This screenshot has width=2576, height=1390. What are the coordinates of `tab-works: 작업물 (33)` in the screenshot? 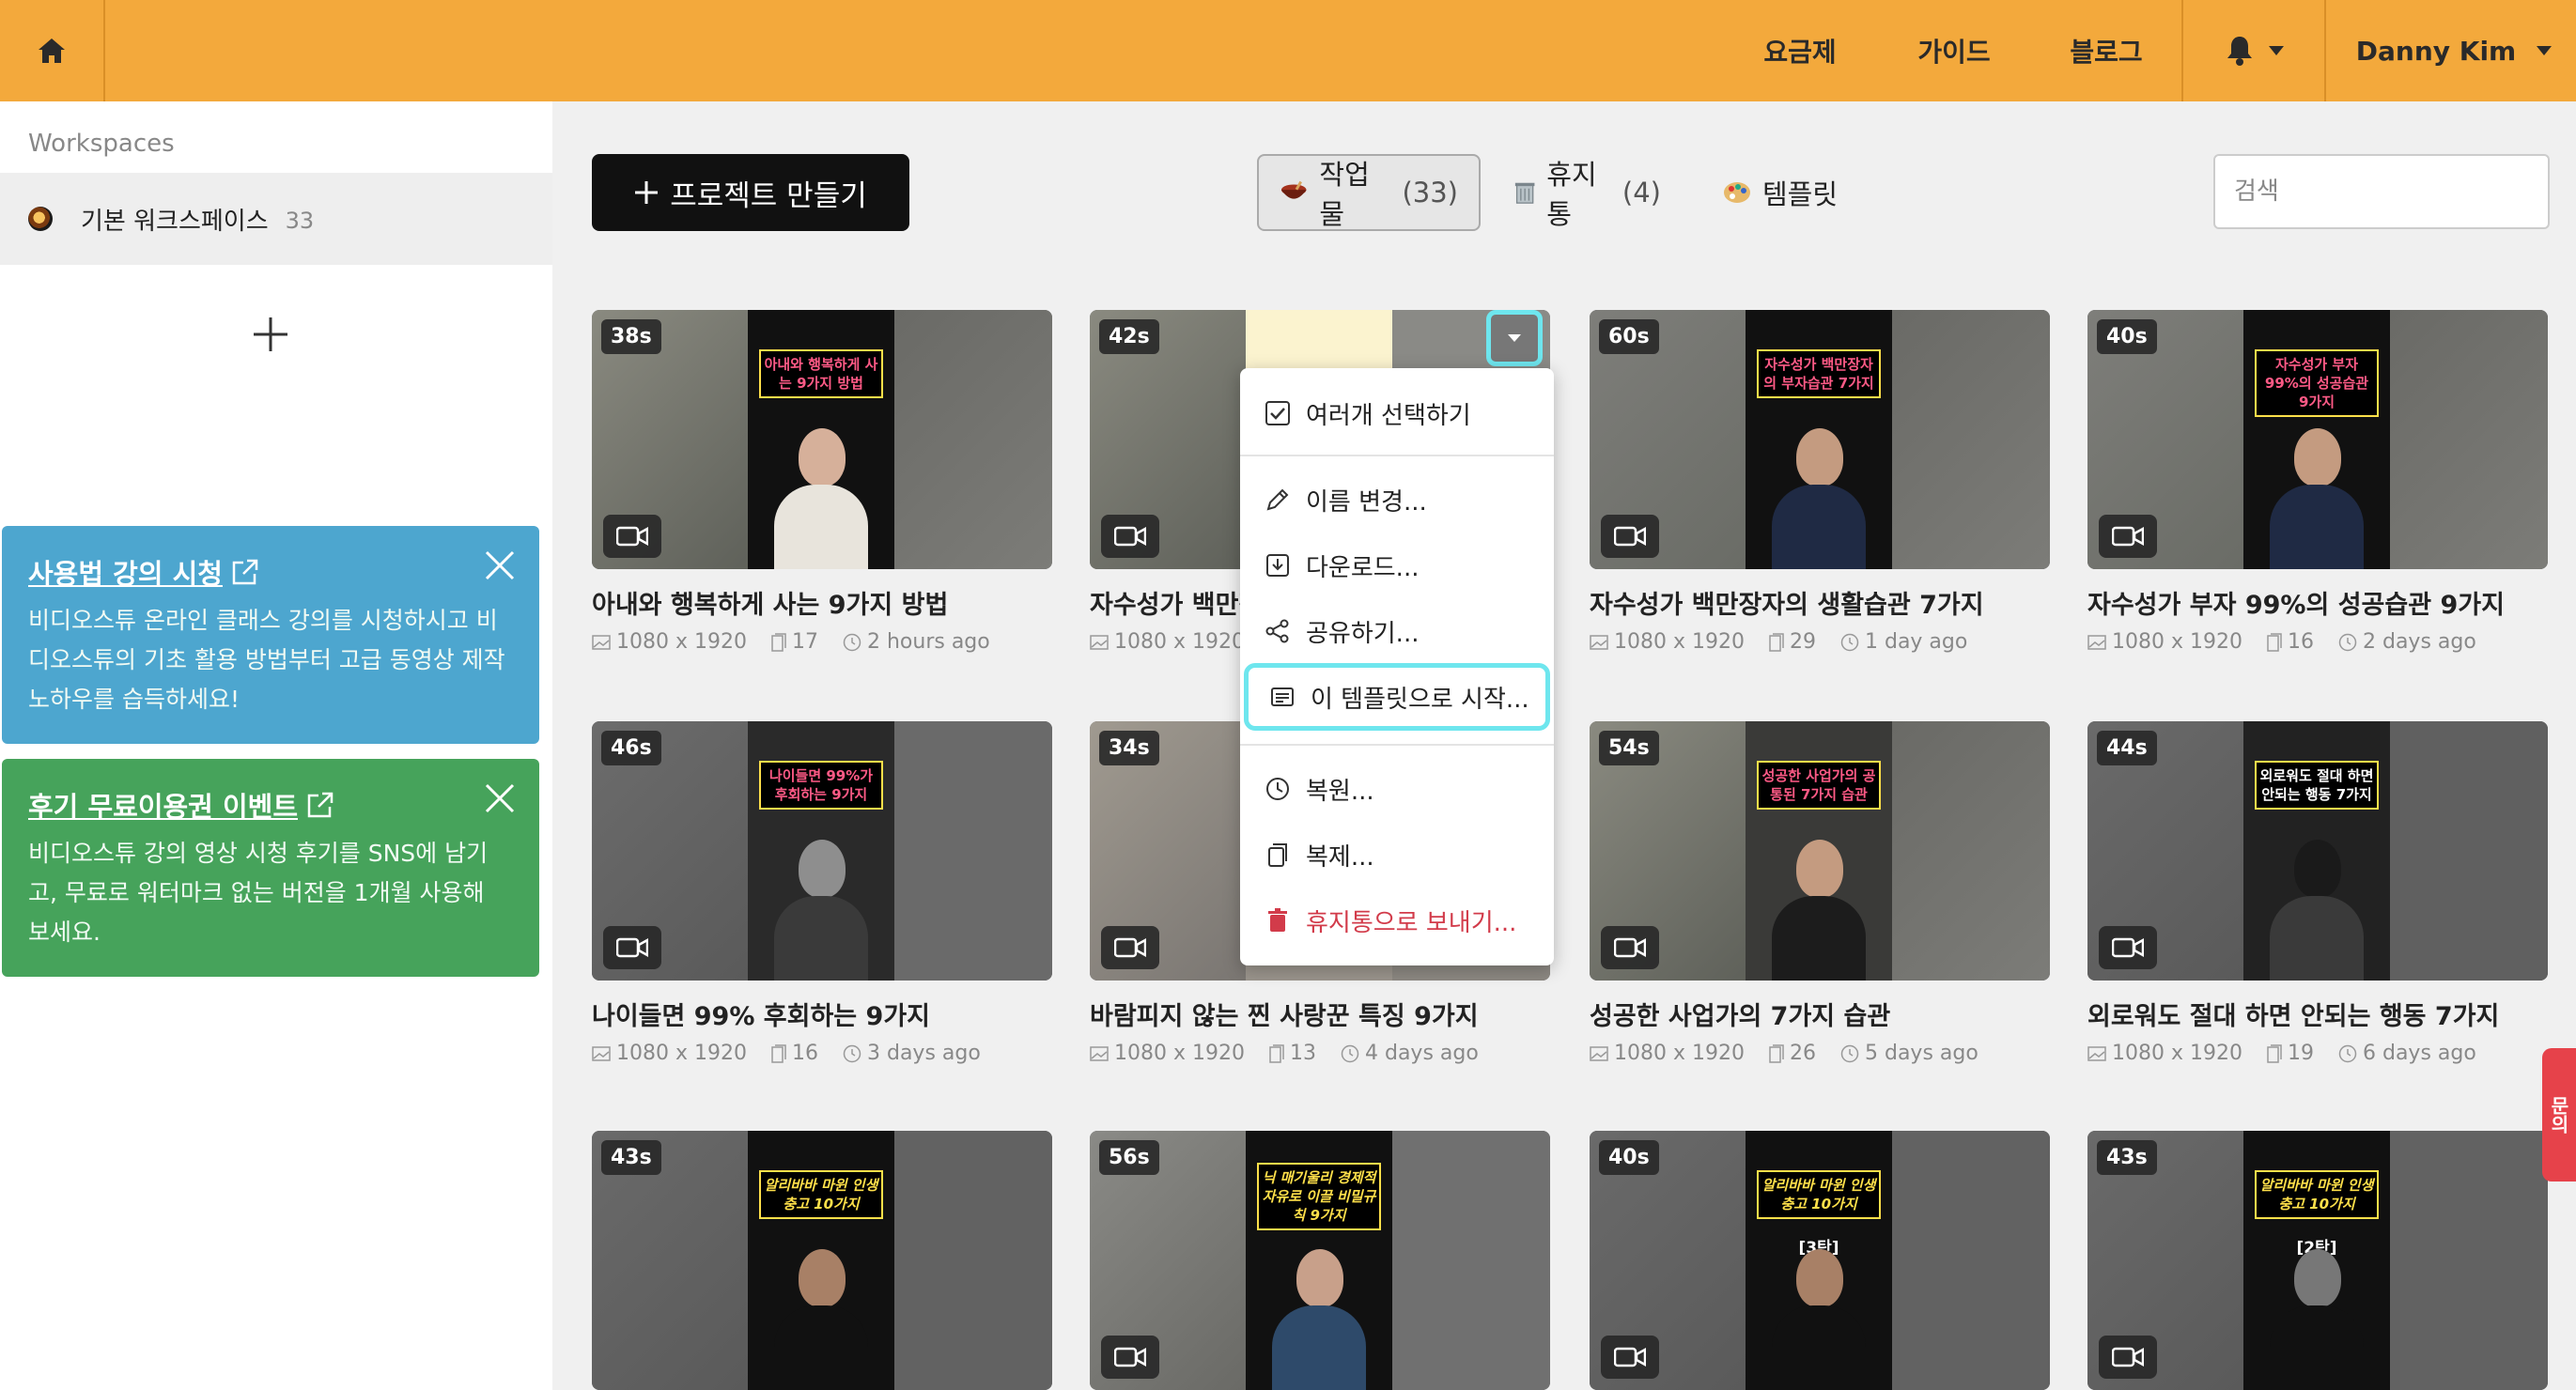 It's located at (1369, 192).